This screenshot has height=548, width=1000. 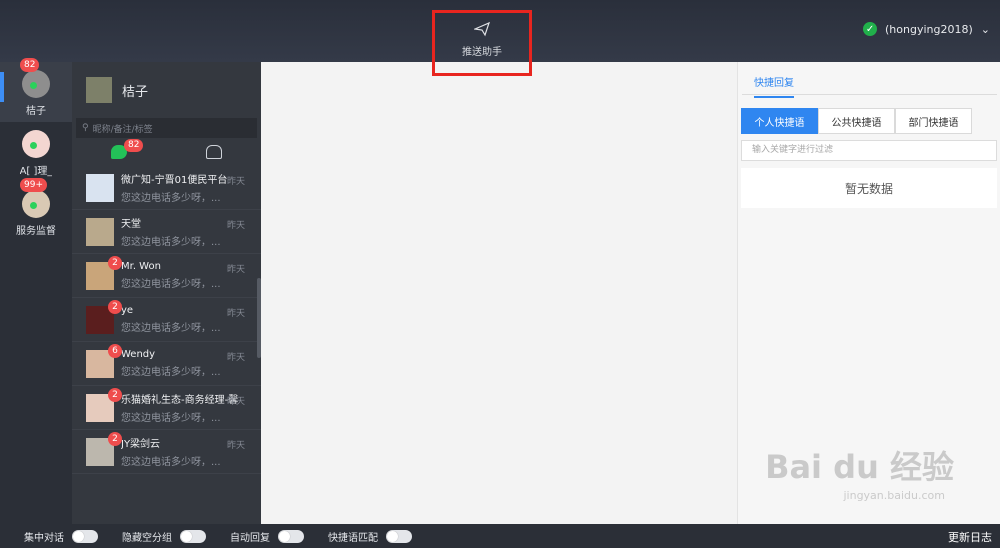 I want to click on contact-name: Mr. Won, so click(x=141, y=266).